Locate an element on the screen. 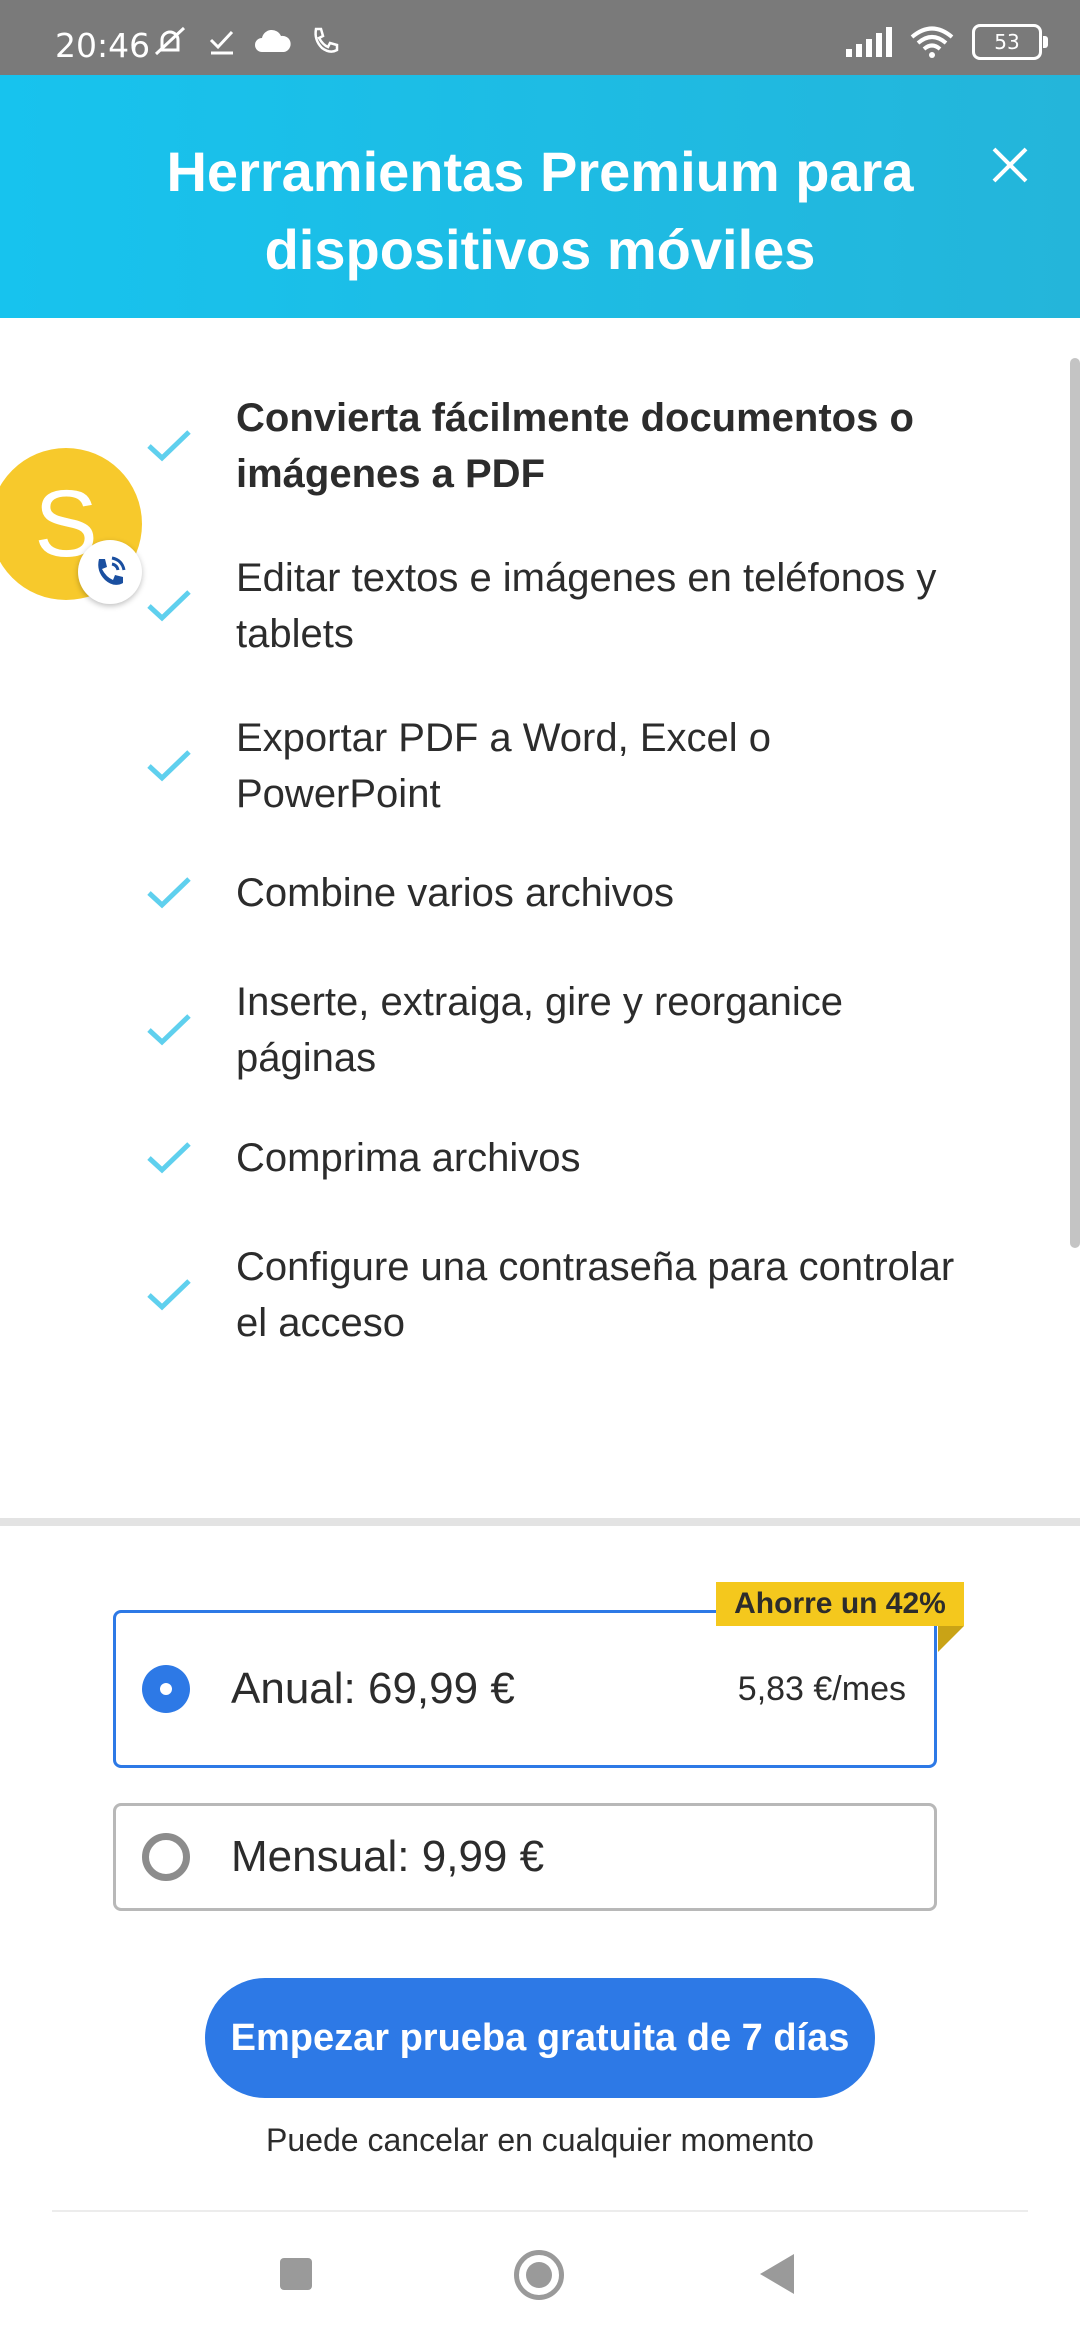  feature-item: Exportar PDF a Word, Excel o PowerPoint is located at coordinates (558, 766).